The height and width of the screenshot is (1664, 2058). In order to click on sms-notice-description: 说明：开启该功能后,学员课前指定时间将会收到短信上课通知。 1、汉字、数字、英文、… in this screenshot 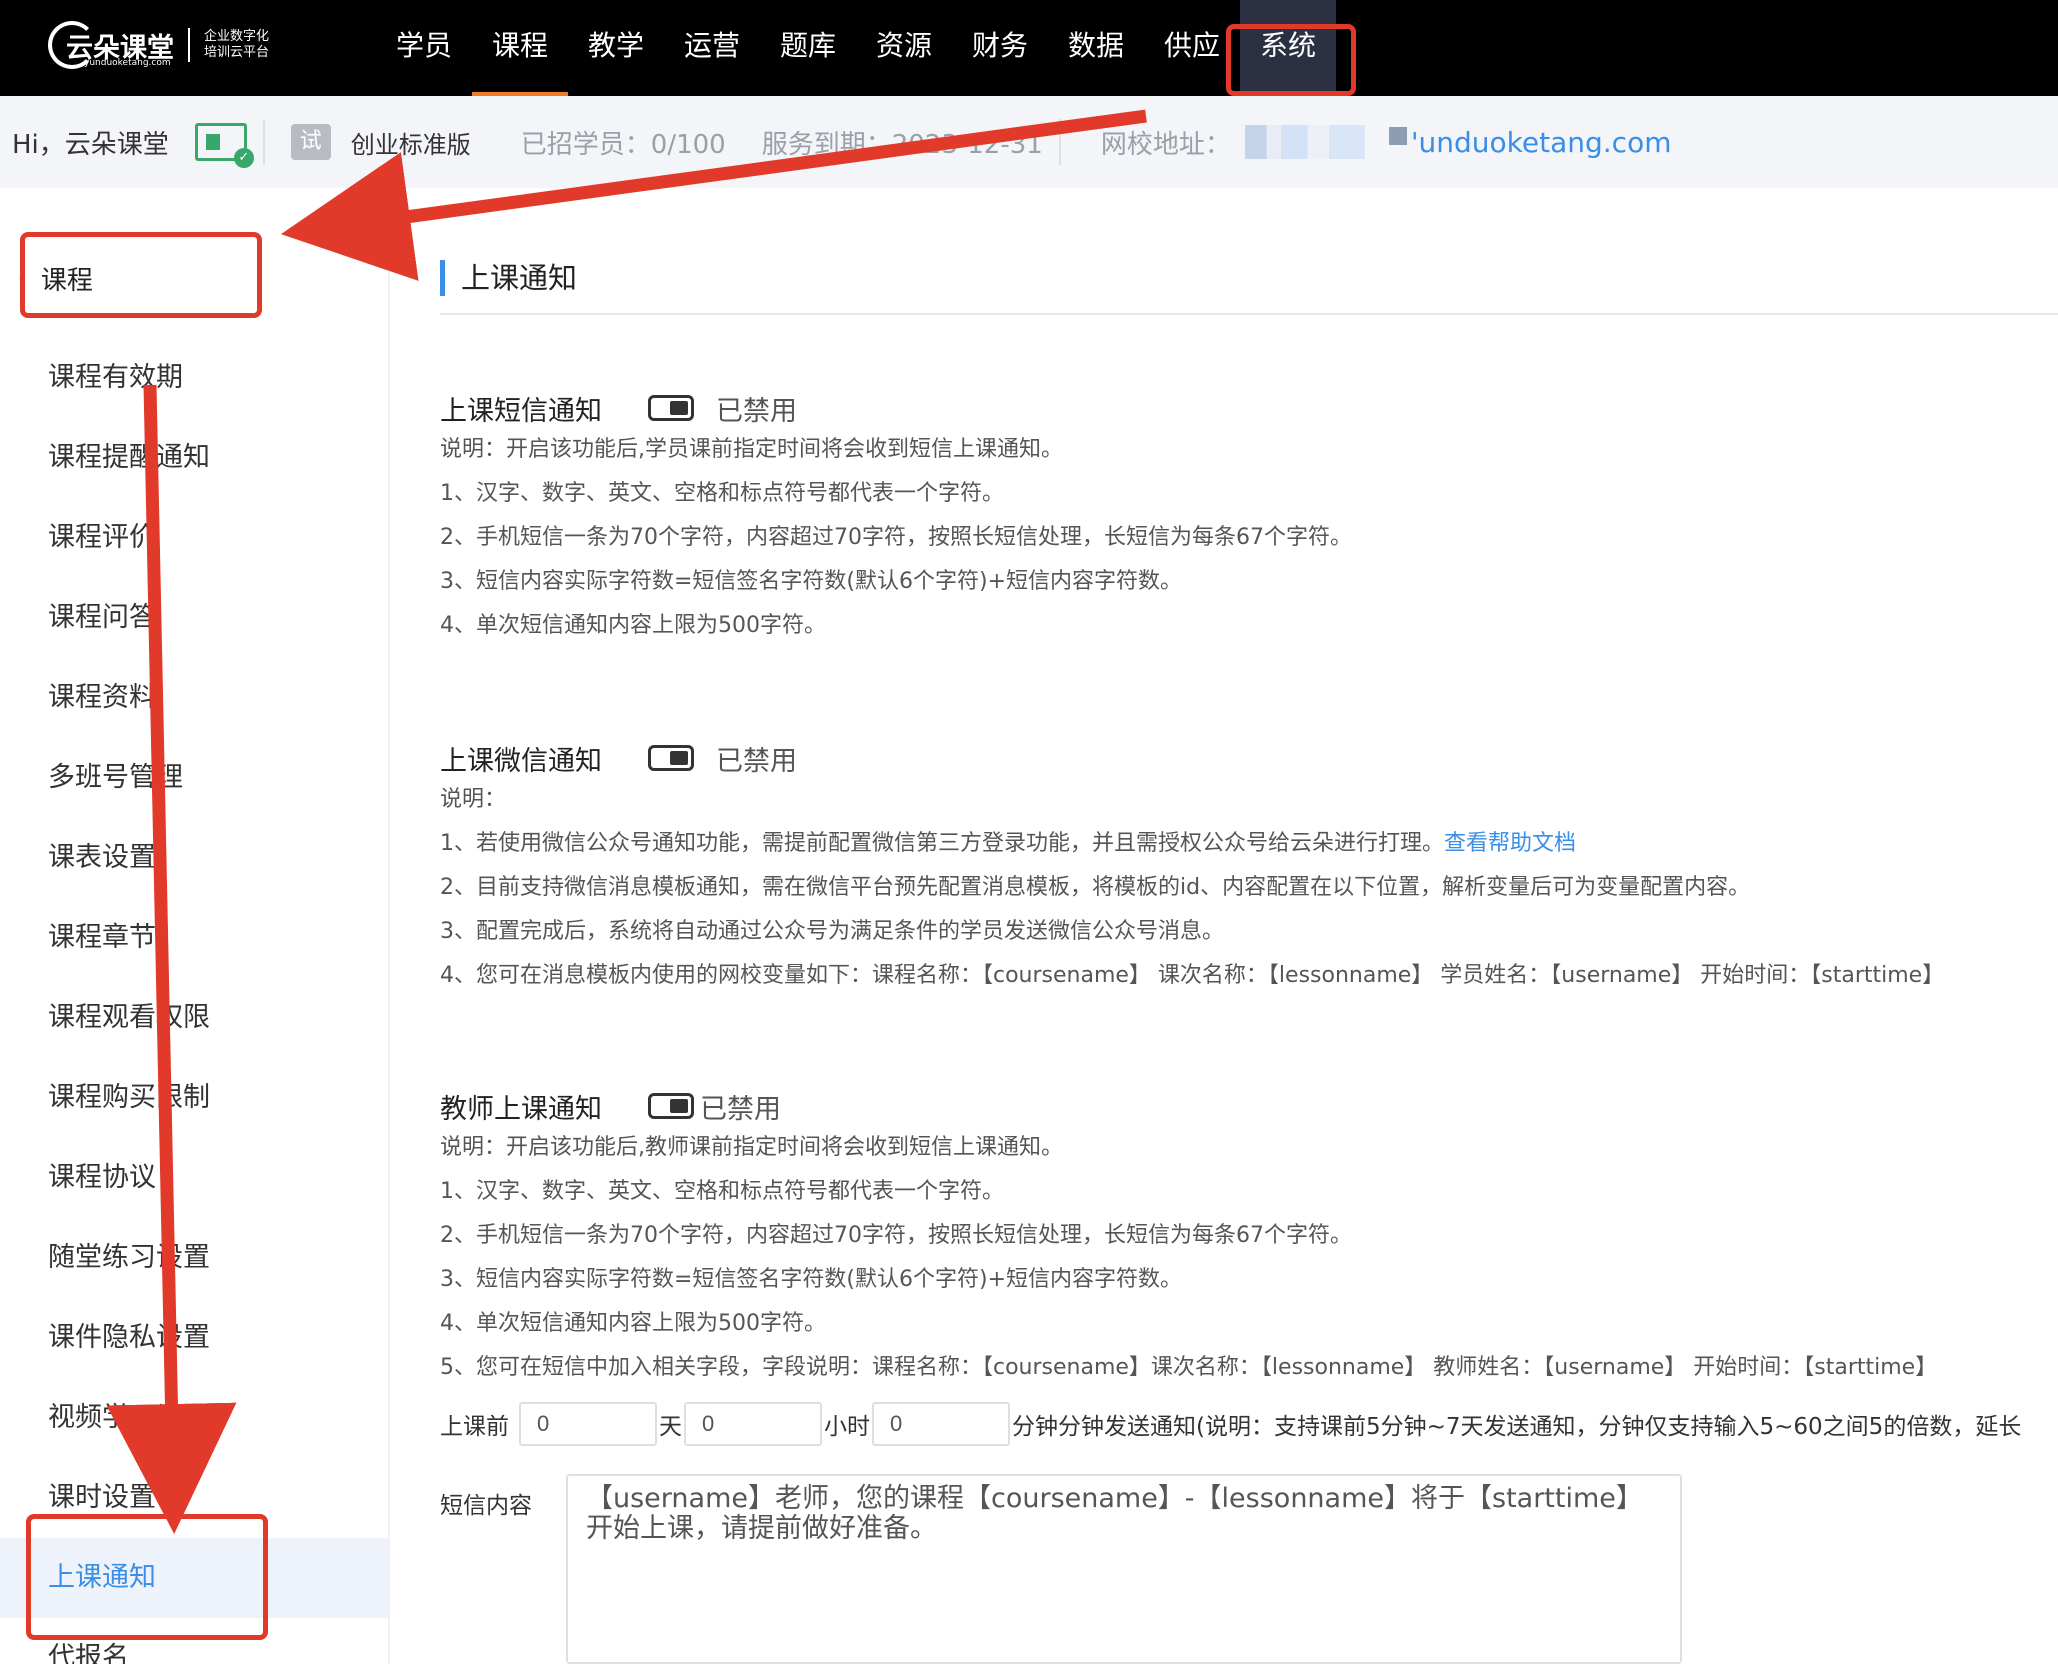, I will do `click(1249, 538)`.